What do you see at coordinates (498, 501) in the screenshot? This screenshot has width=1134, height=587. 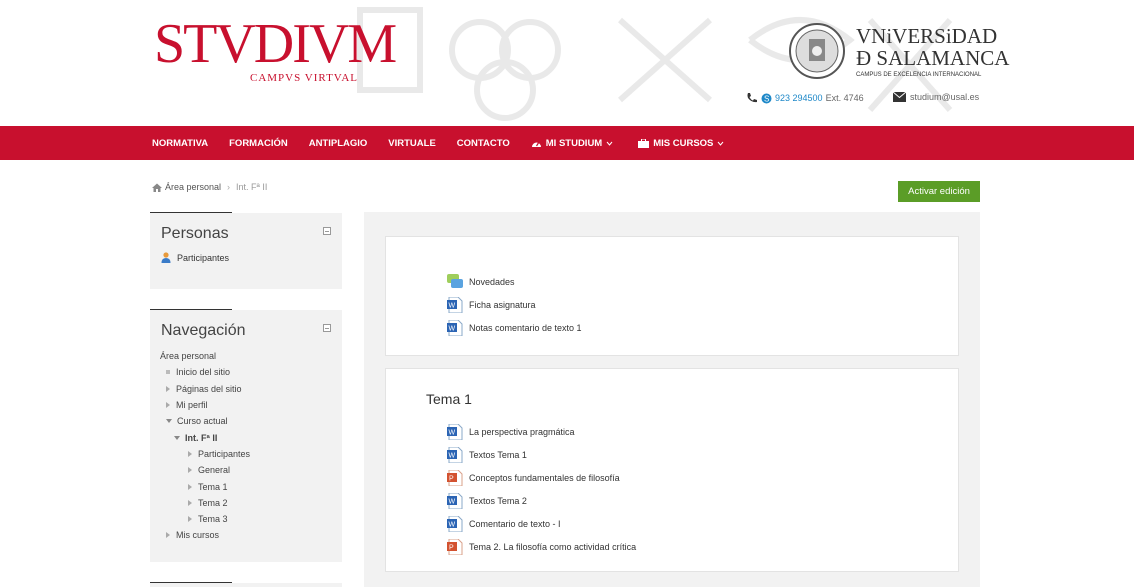 I see `activity-label: Textos Tema 2` at bounding box center [498, 501].